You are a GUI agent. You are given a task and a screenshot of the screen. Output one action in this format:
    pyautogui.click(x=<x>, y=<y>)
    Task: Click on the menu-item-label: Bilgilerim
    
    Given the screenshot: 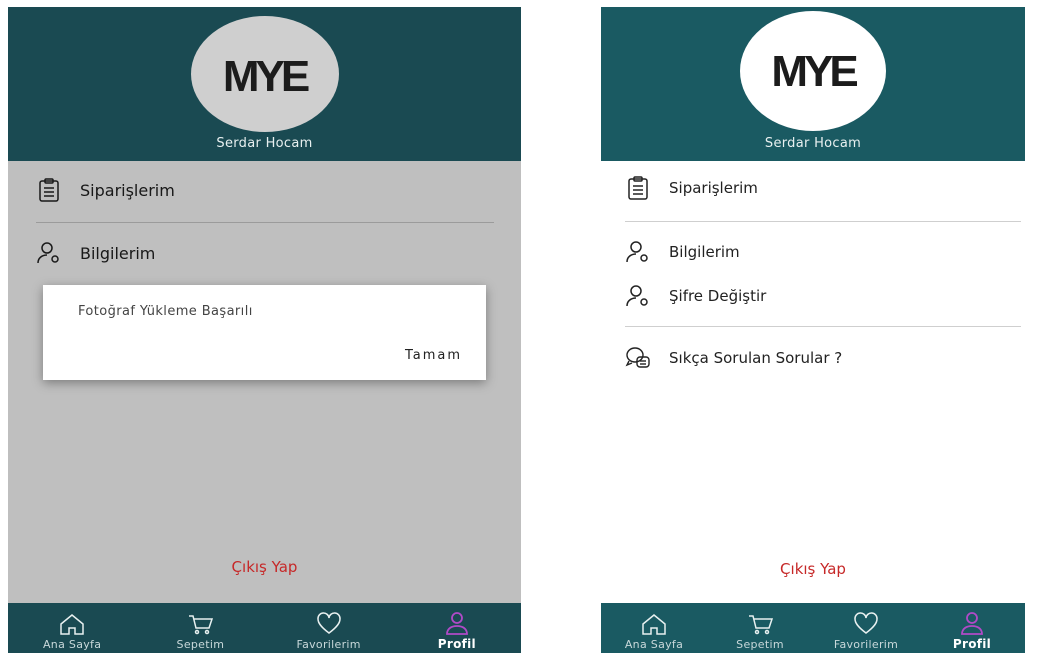 What is the action you would take?
    pyautogui.click(x=704, y=252)
    